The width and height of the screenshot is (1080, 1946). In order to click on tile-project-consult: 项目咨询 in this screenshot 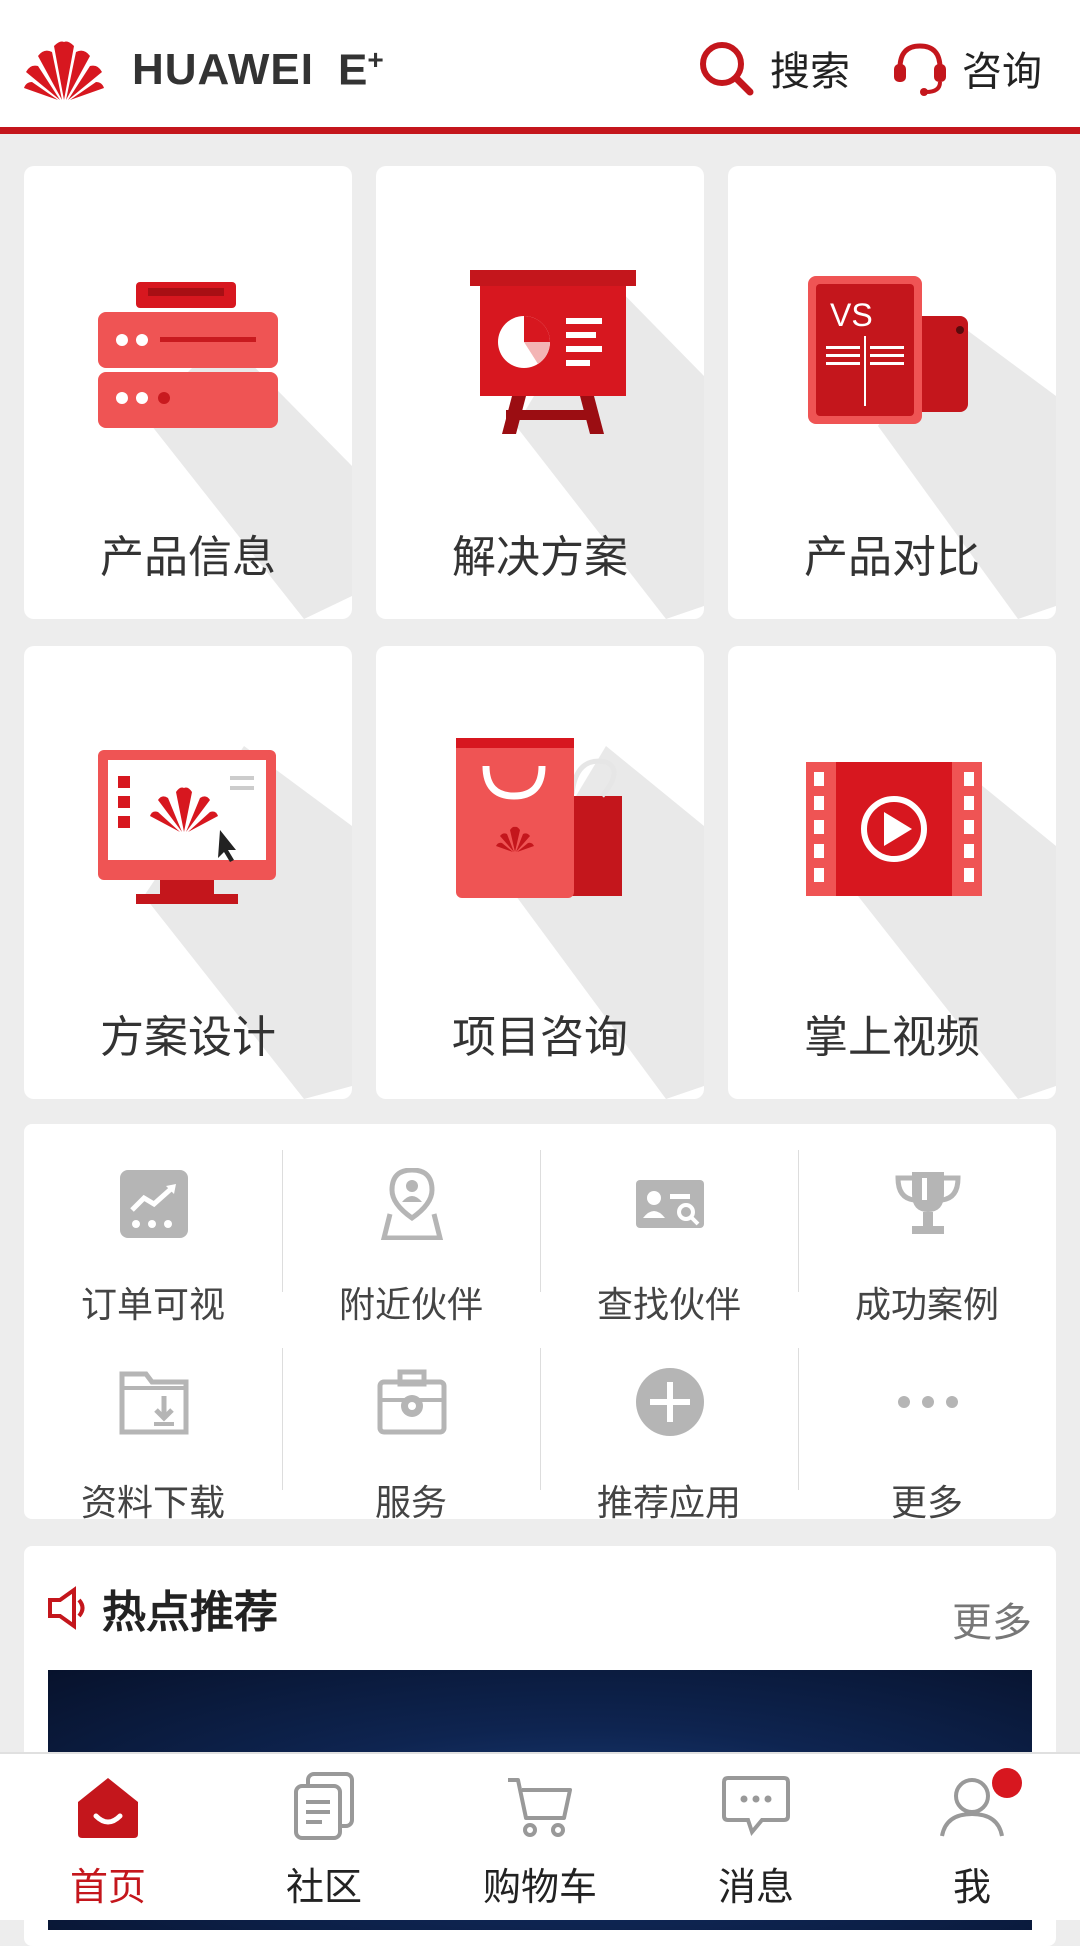, I will do `click(540, 872)`.